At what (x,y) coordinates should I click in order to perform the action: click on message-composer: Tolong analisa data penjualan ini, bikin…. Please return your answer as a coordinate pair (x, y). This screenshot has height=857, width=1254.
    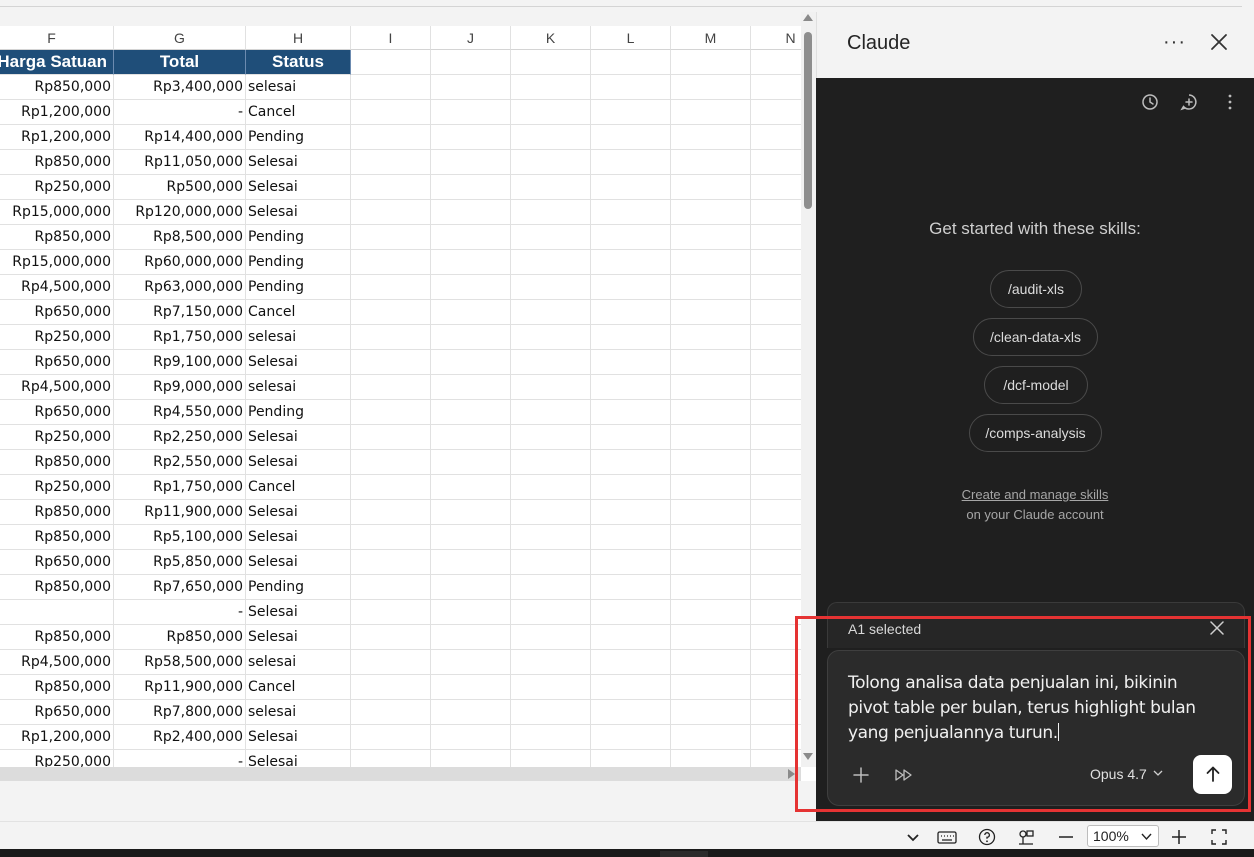
    Looking at the image, I should click on (1036, 728).